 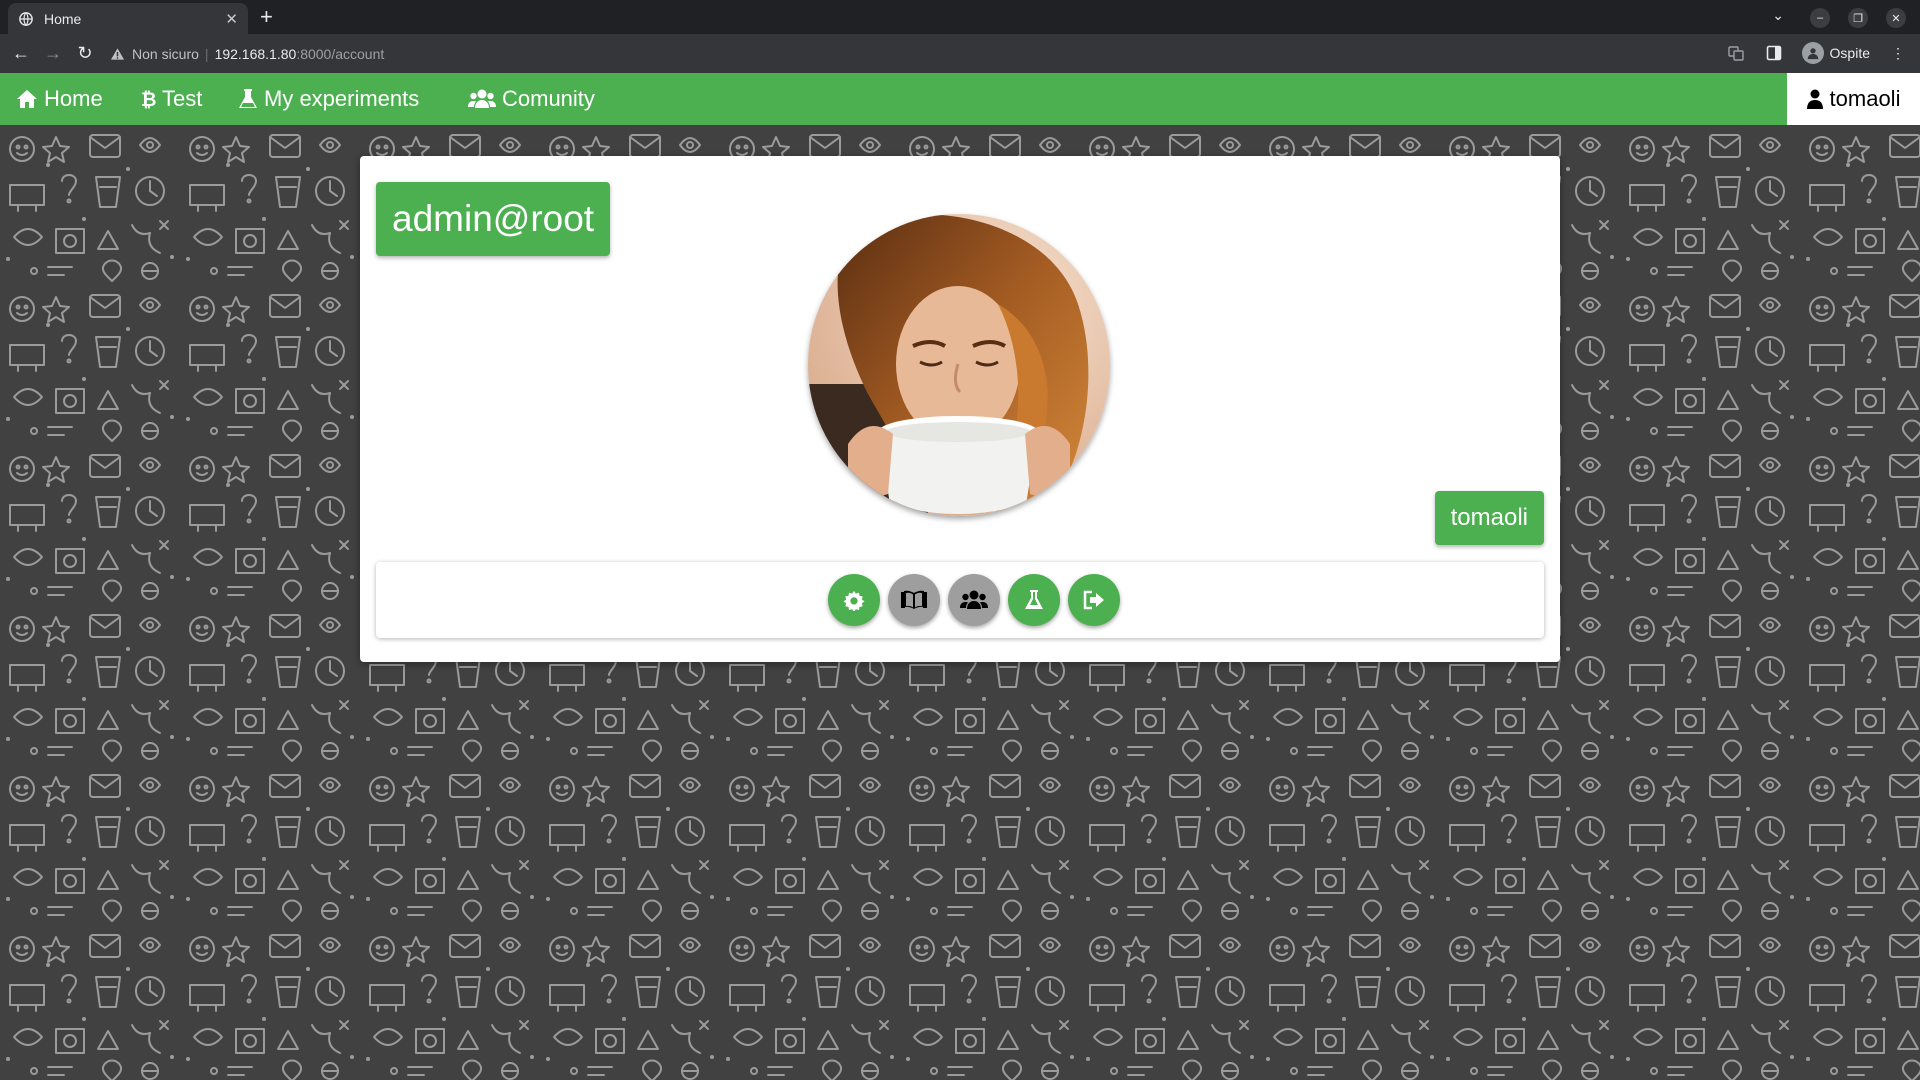 I want to click on settings-button, so click(x=854, y=600).